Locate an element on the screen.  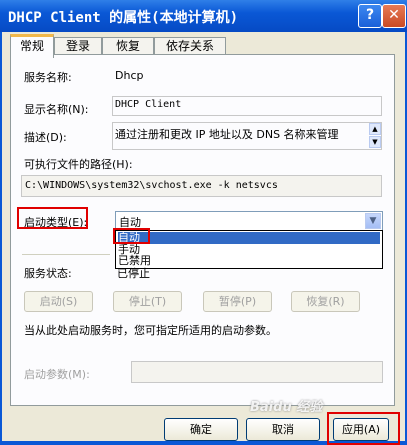
display-name-label: 显示名称(N): is located at coordinates (56, 109).